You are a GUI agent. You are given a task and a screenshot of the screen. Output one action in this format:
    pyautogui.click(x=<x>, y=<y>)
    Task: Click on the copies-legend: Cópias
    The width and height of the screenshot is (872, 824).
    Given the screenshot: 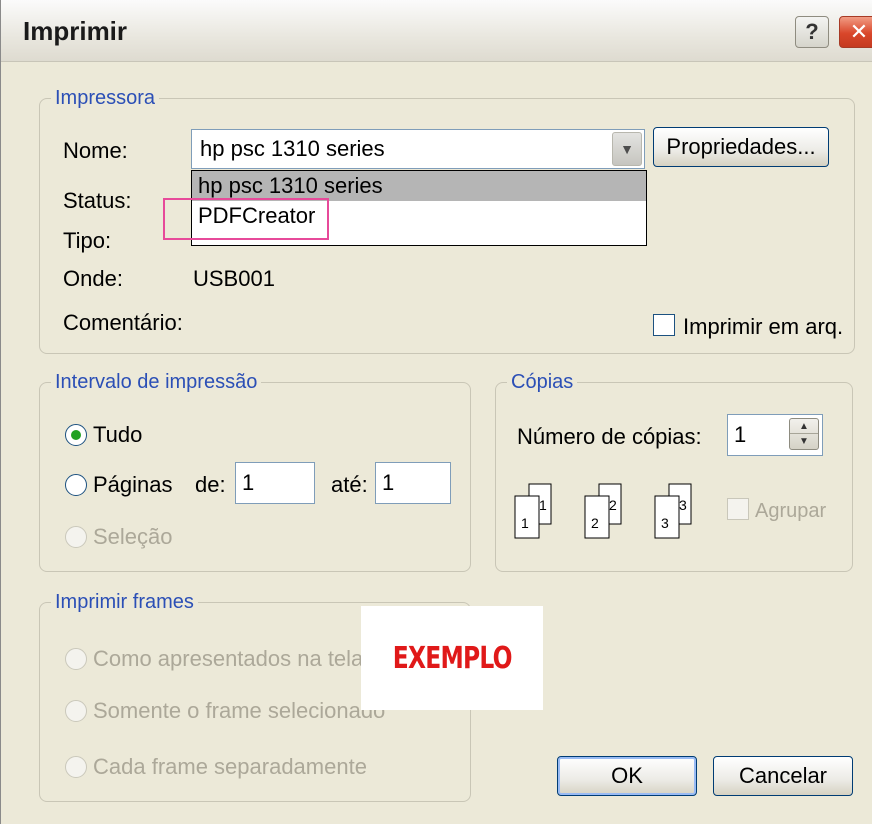 What is the action you would take?
    pyautogui.click(x=542, y=382)
    